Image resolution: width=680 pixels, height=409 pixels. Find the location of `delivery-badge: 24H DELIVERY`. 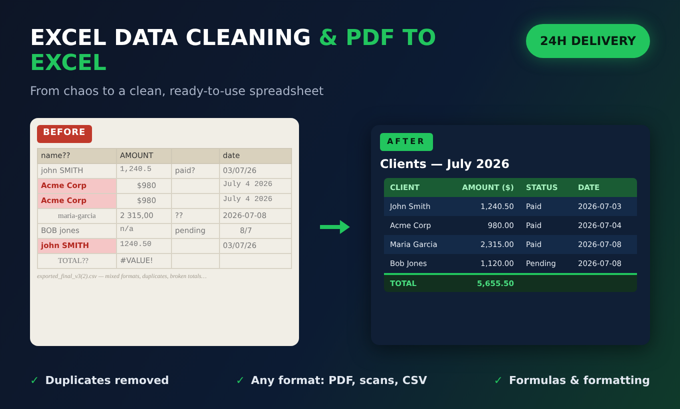

delivery-badge: 24H DELIVERY is located at coordinates (588, 41).